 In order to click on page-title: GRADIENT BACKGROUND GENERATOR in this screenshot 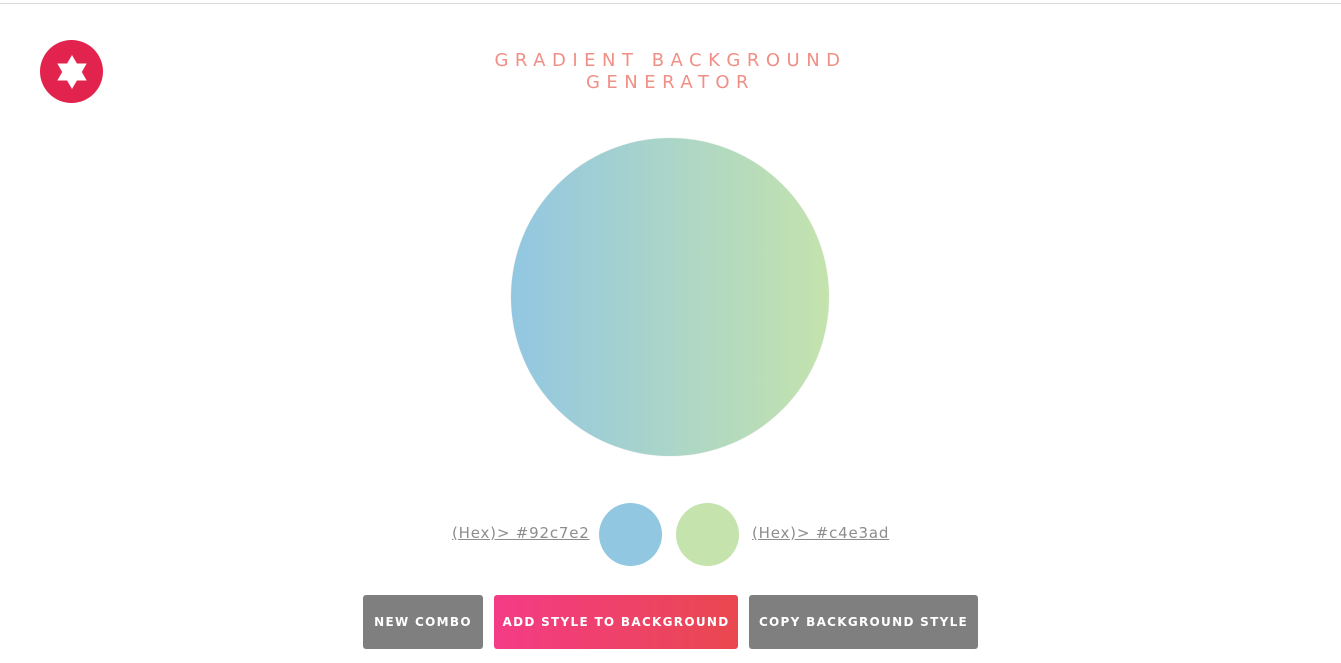, I will do `click(670, 72)`.